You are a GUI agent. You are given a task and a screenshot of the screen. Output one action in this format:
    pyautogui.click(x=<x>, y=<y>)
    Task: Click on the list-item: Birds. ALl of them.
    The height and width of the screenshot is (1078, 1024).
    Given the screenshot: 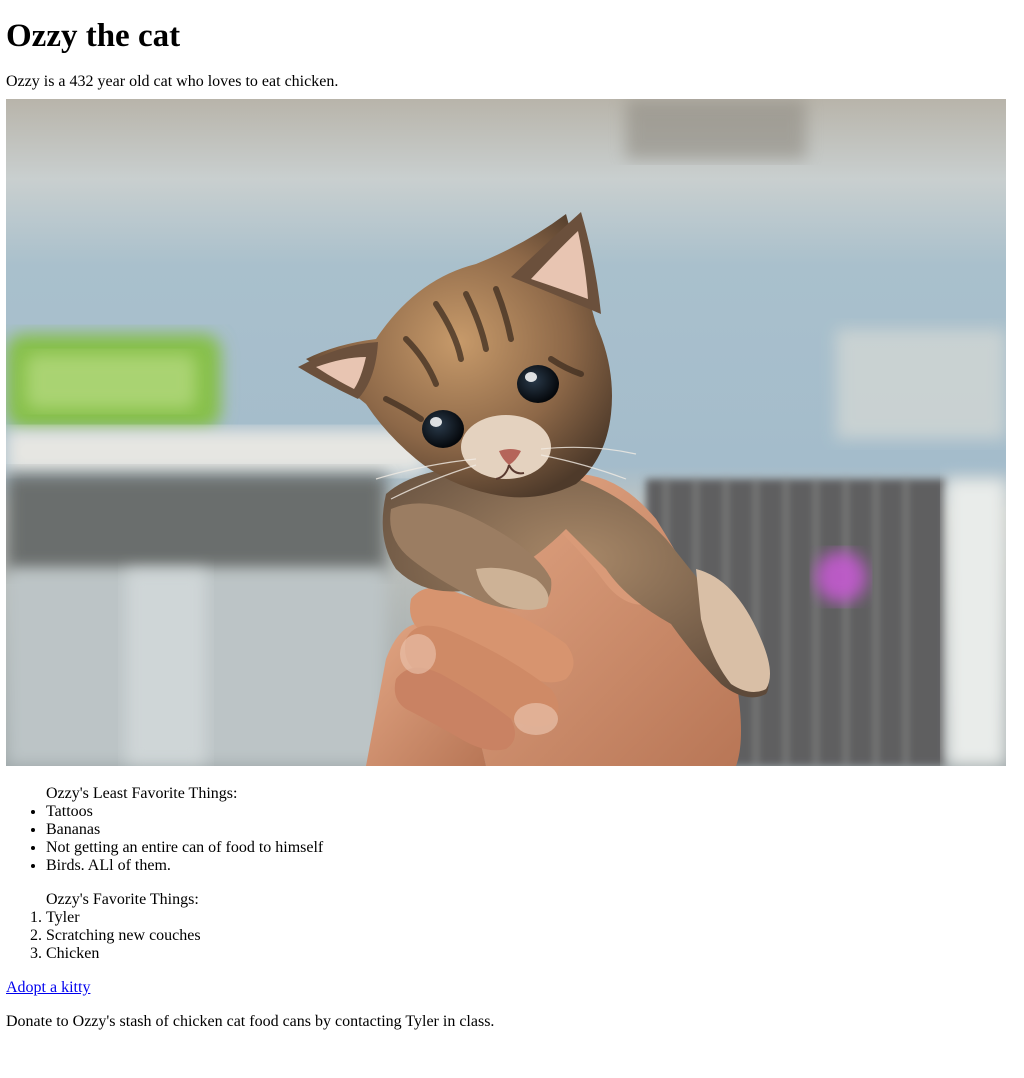 What is the action you would take?
    pyautogui.click(x=532, y=866)
    